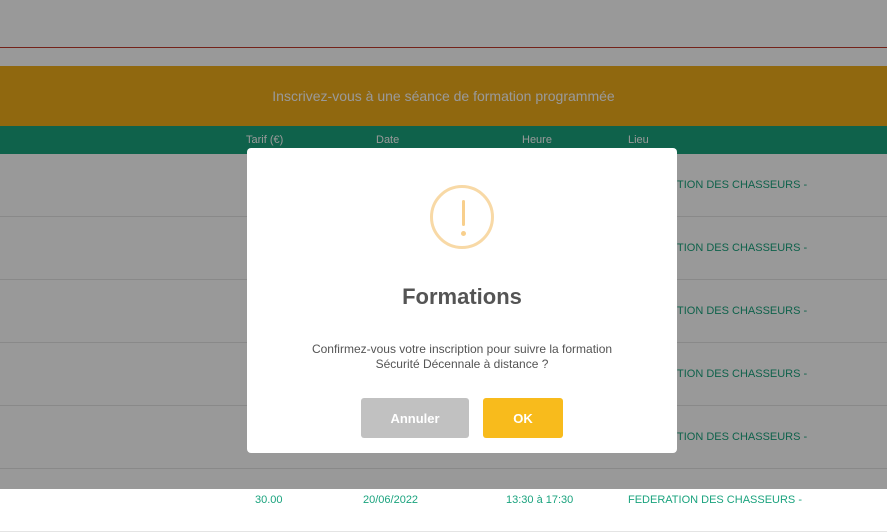 The image size is (887, 532). What do you see at coordinates (463, 213) in the screenshot?
I see `warning-icon-bar` at bounding box center [463, 213].